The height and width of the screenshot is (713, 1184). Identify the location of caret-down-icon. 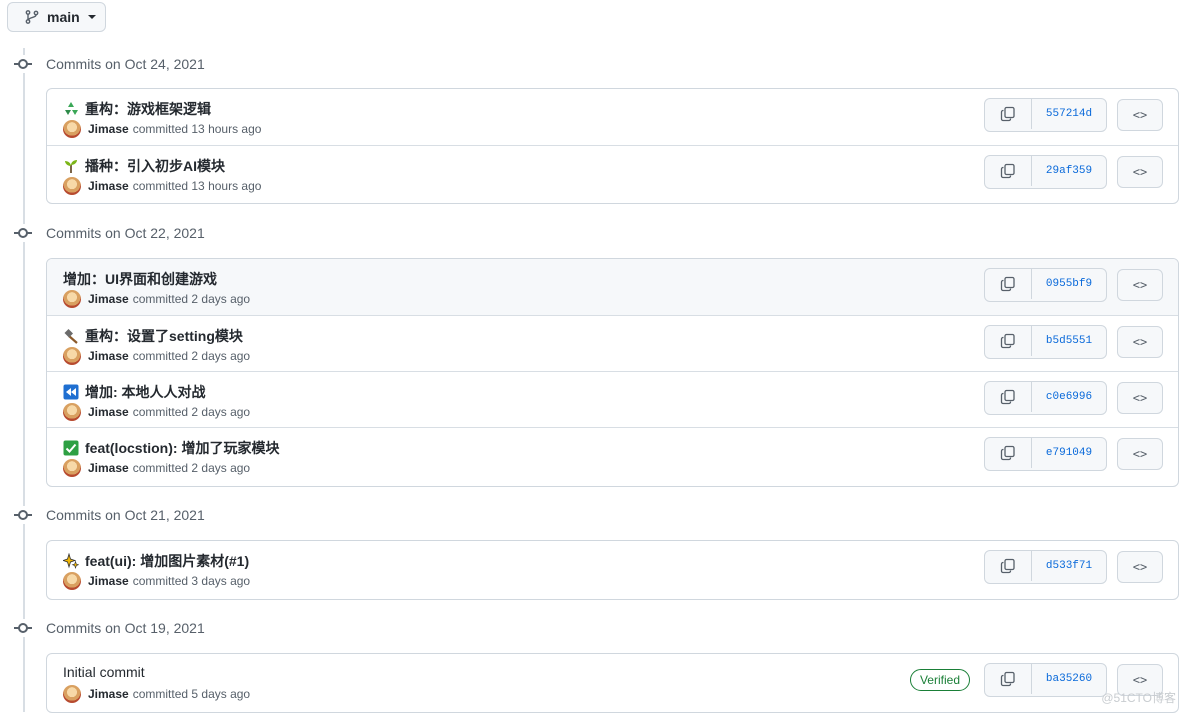
(91, 17).